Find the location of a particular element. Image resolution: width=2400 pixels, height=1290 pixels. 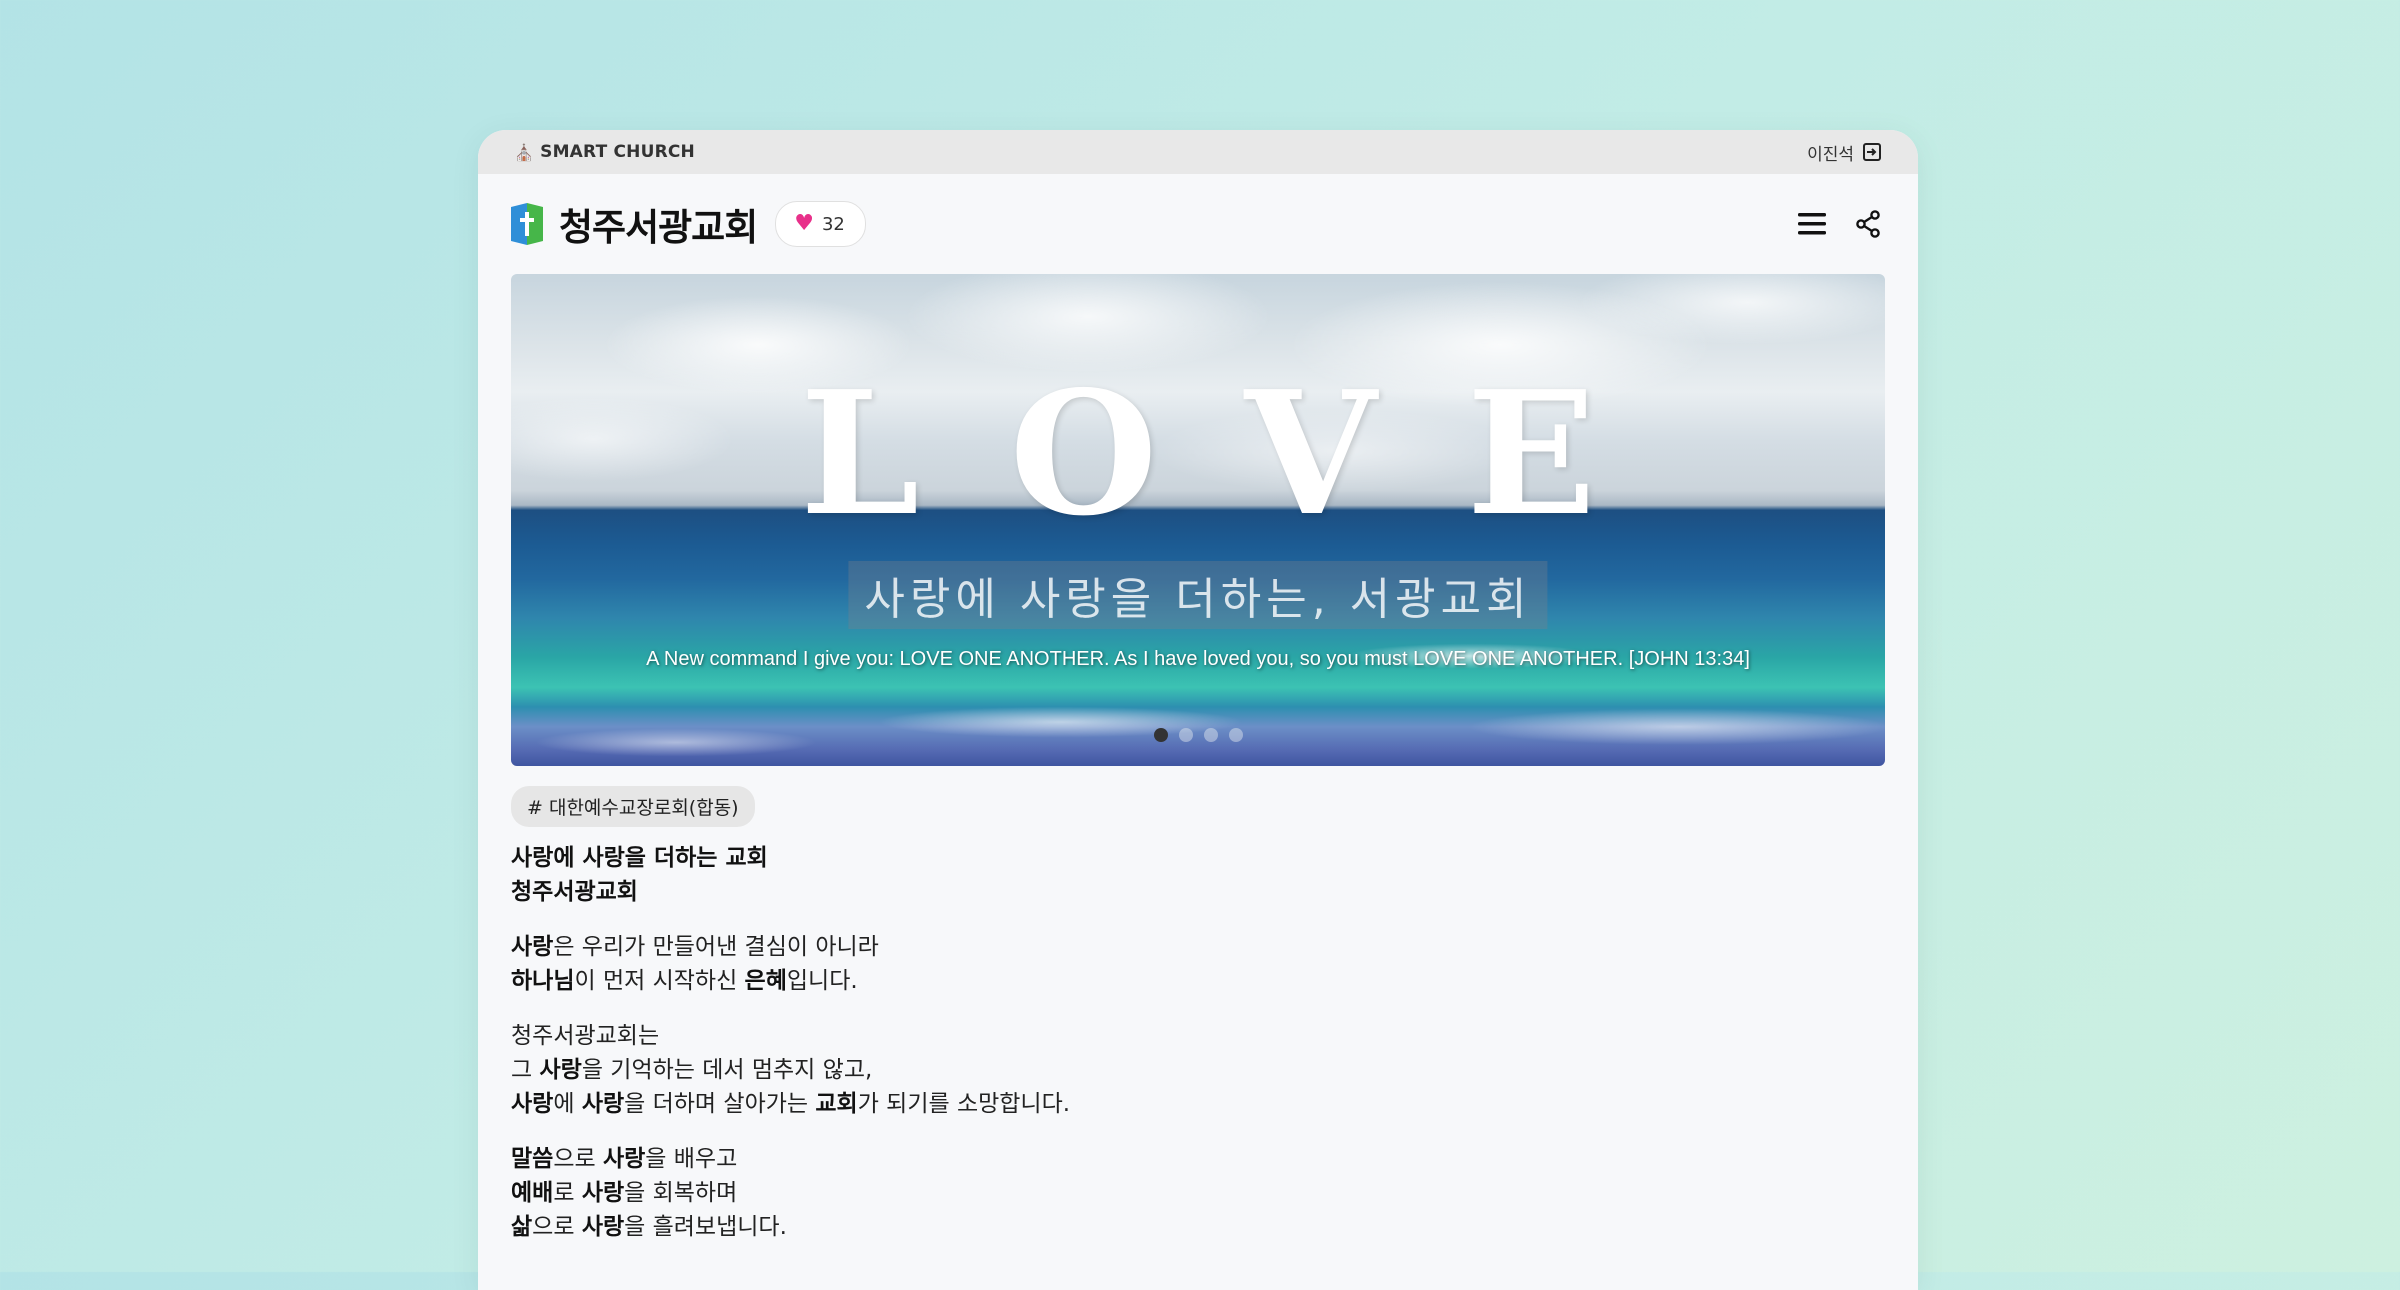

intro-text: 은 우리가 만들어낸 결심이 아니라 is located at coordinates (716, 947).